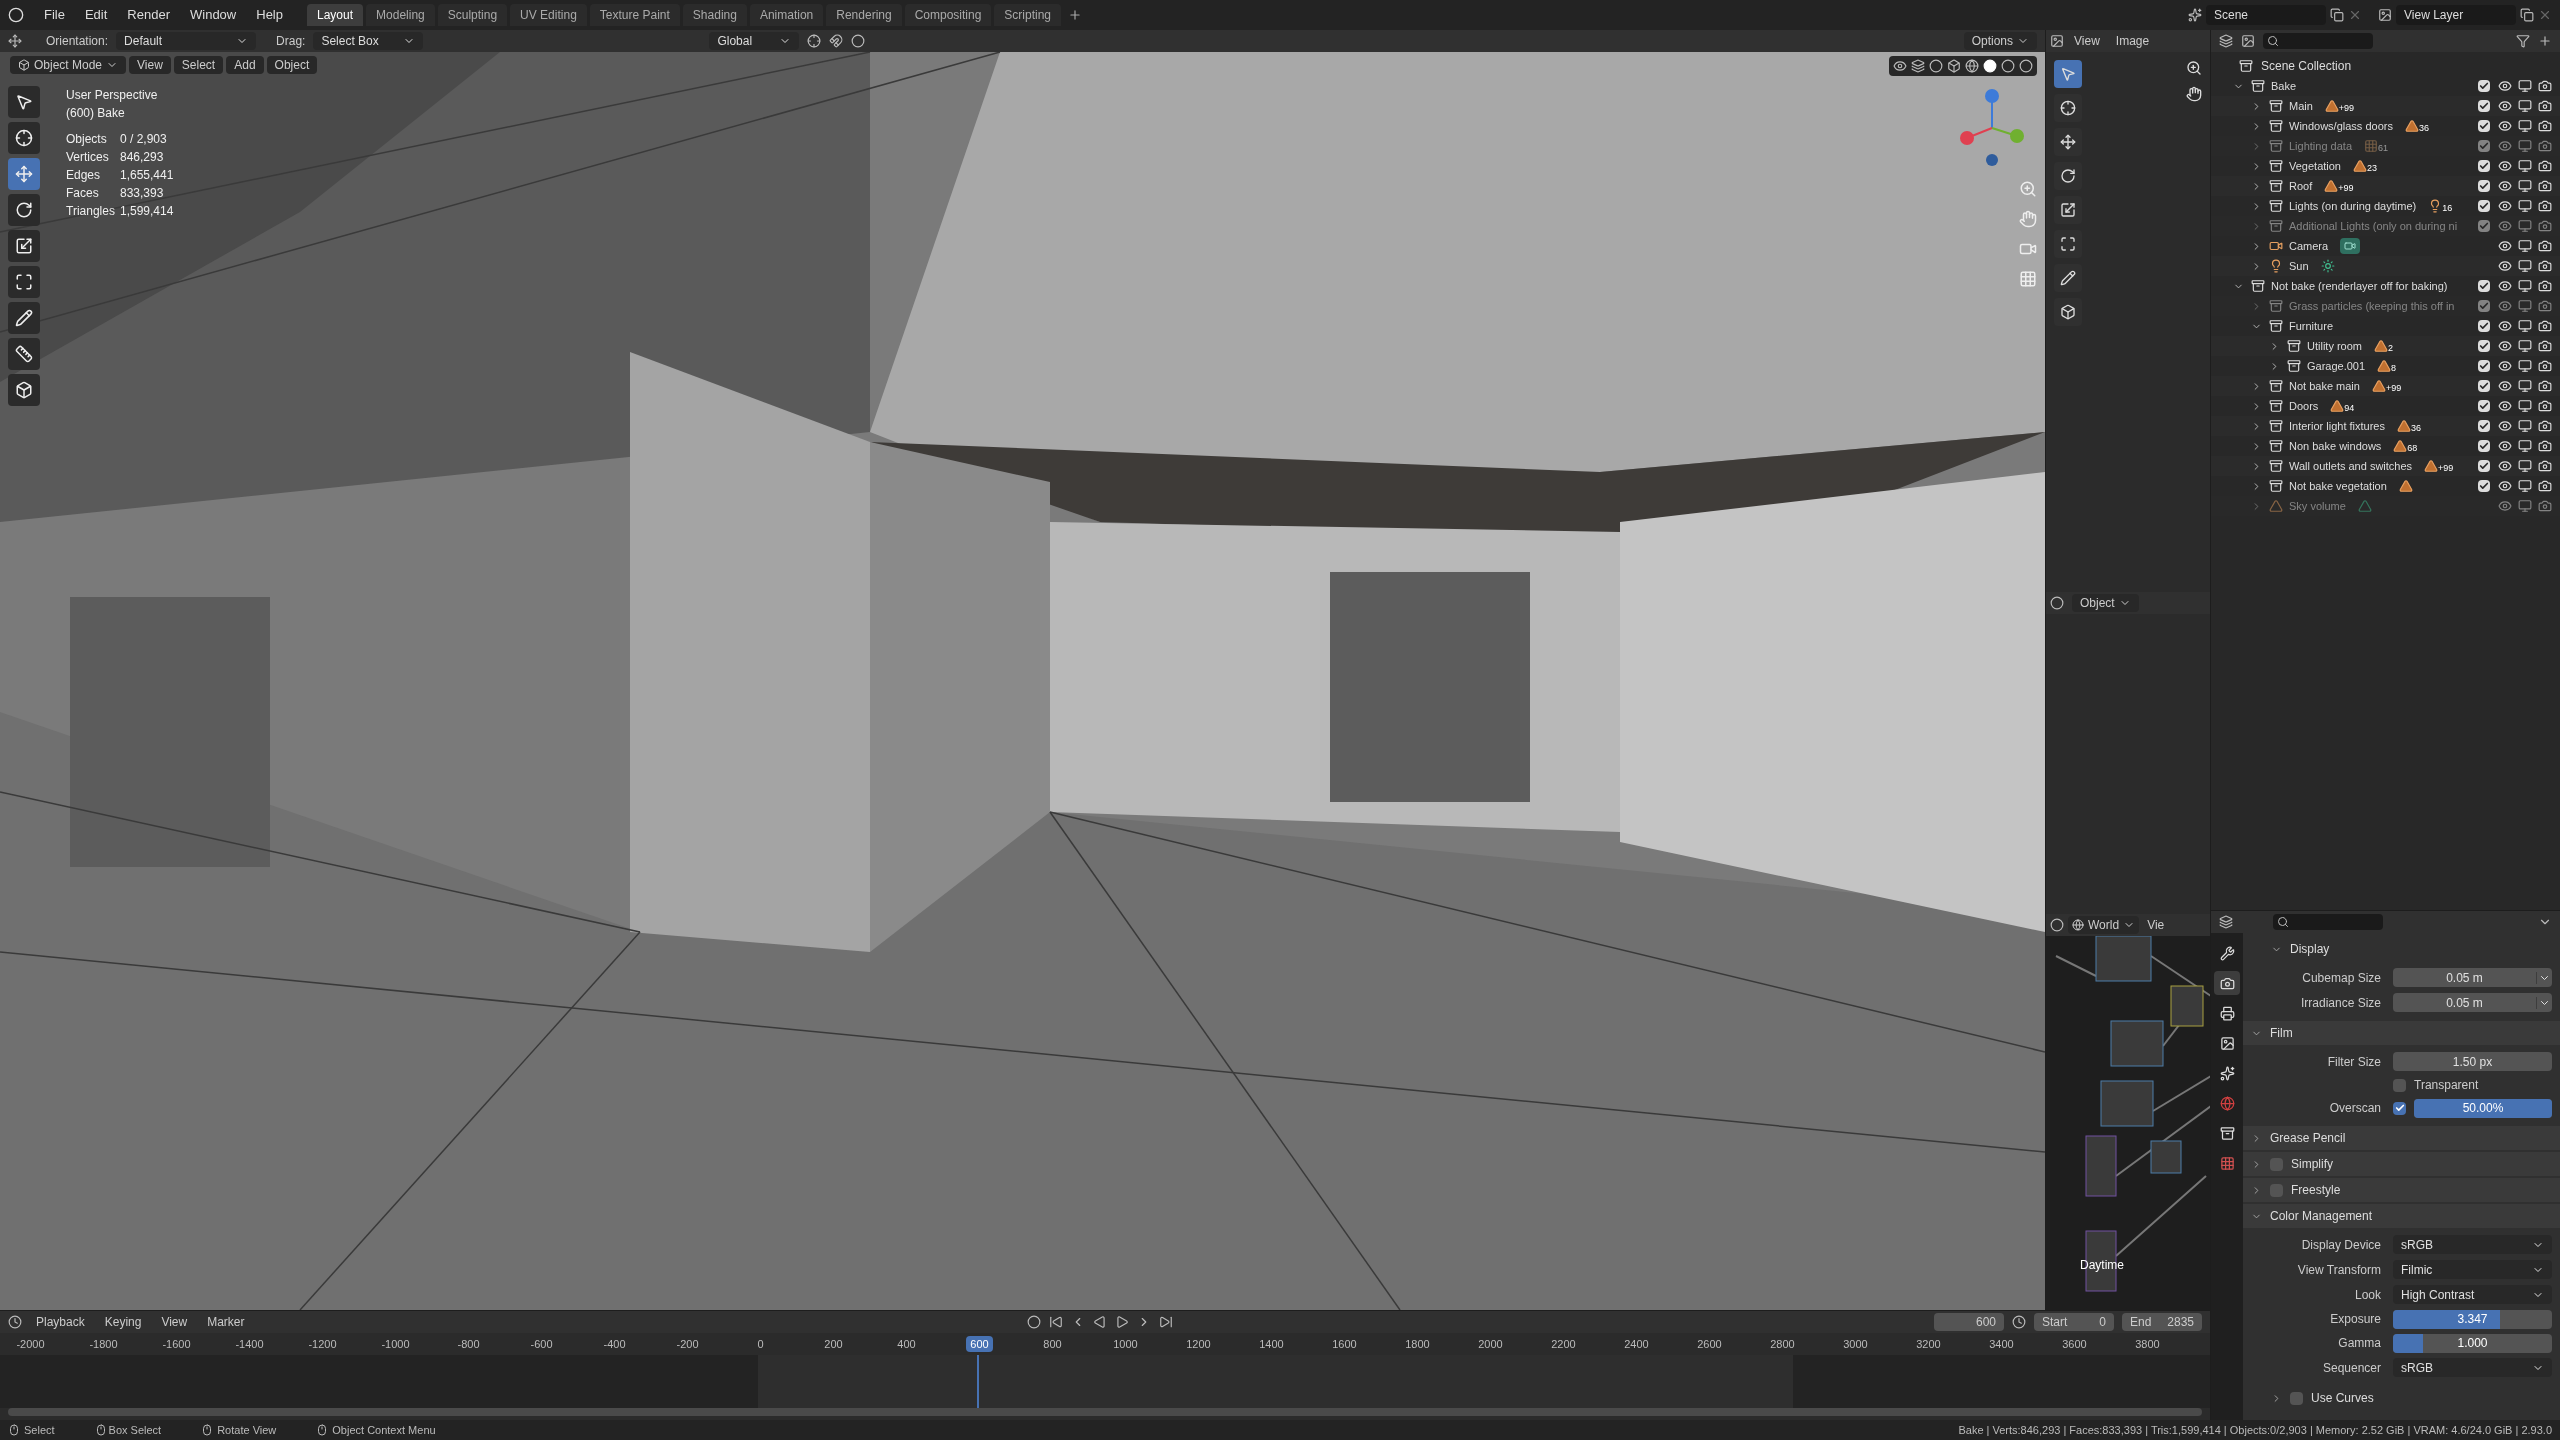  Describe the element at coordinates (2266, 15) in the screenshot. I see `scene-field: Scene` at that location.